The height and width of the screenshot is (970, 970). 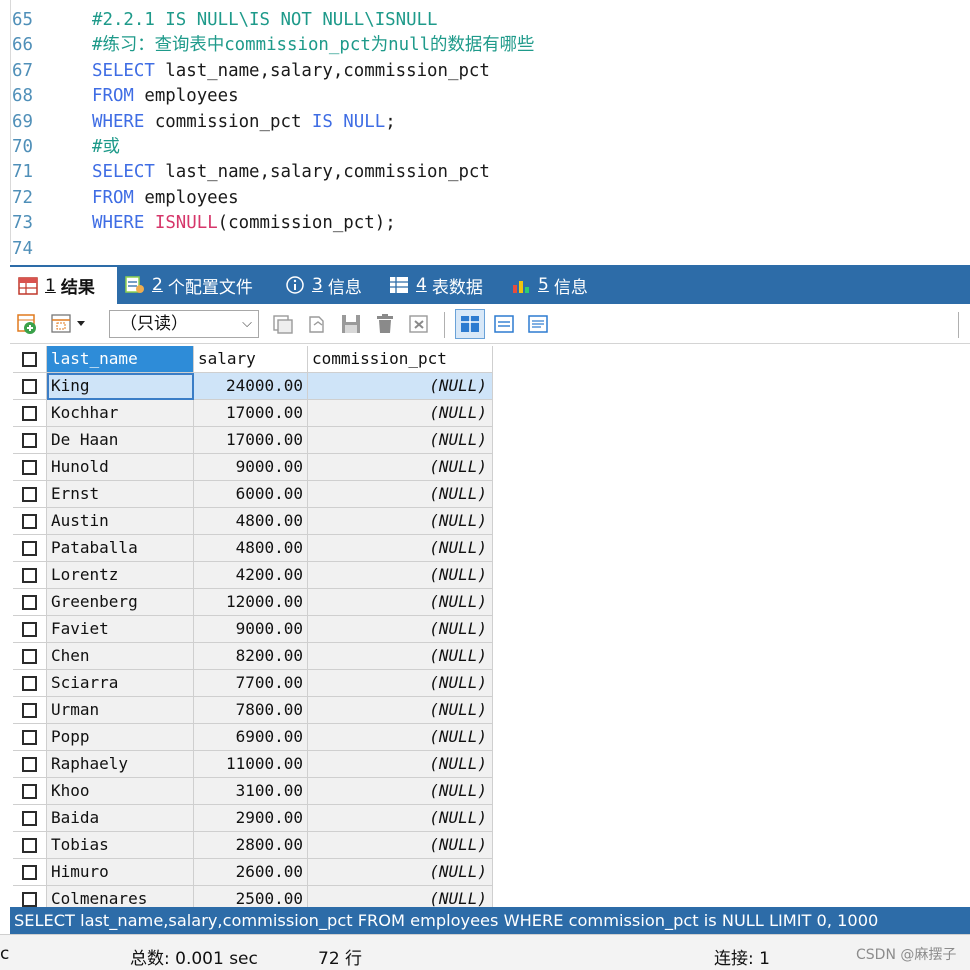 What do you see at coordinates (504, 324) in the screenshot?
I see `form-view-icon` at bounding box center [504, 324].